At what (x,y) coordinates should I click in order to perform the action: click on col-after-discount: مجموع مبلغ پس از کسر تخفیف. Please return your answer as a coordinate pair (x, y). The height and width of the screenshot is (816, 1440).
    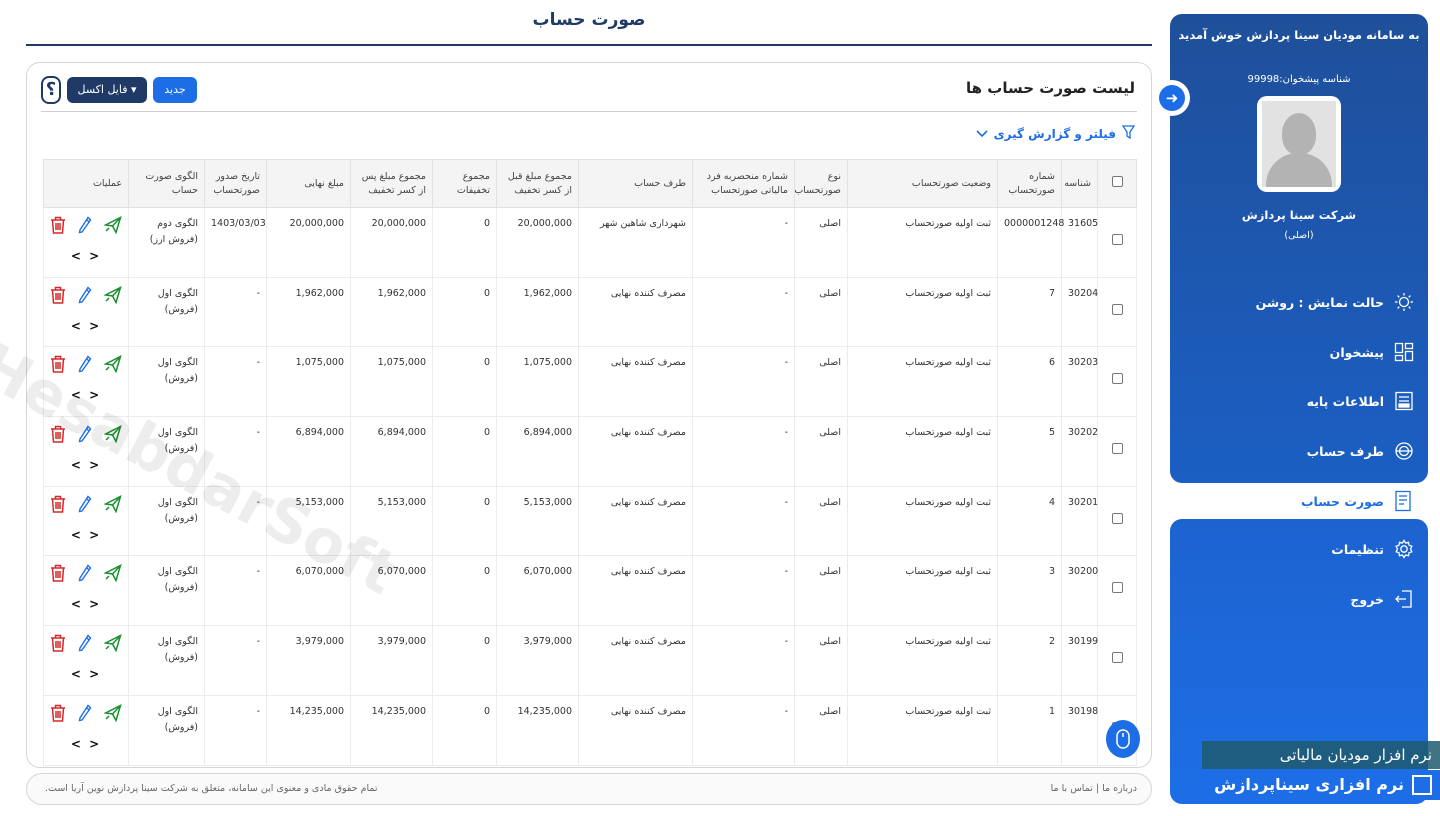
    Looking at the image, I should click on (391, 183).